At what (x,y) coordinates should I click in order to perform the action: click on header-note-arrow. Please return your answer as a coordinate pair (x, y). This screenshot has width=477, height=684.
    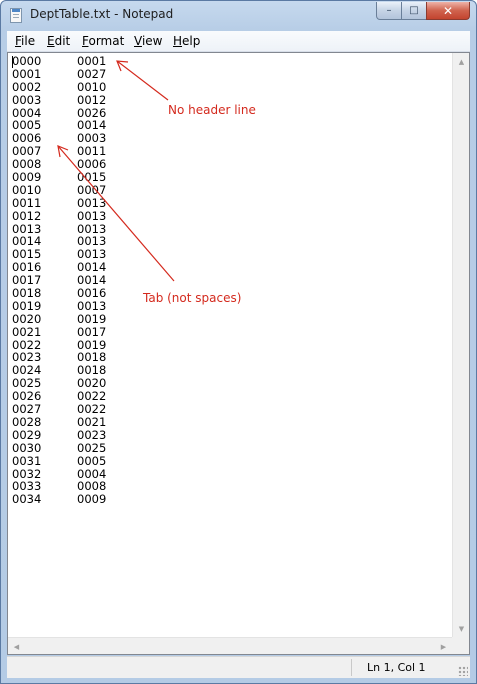
    Looking at the image, I should click on (142, 80).